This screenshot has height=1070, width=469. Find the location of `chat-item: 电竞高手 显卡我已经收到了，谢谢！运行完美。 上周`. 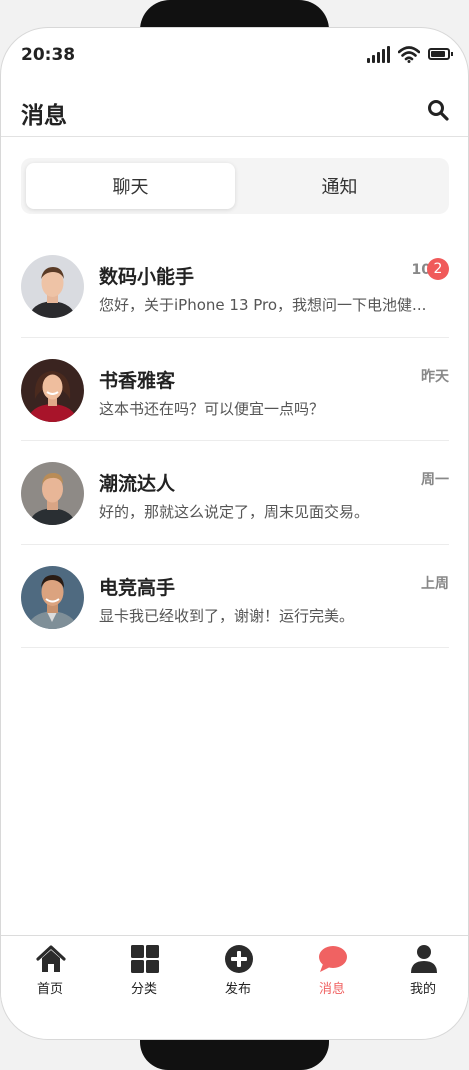

chat-item: 电竞高手 显卡我已经收到了，谢谢！运行完美。 上周 is located at coordinates (235, 596).